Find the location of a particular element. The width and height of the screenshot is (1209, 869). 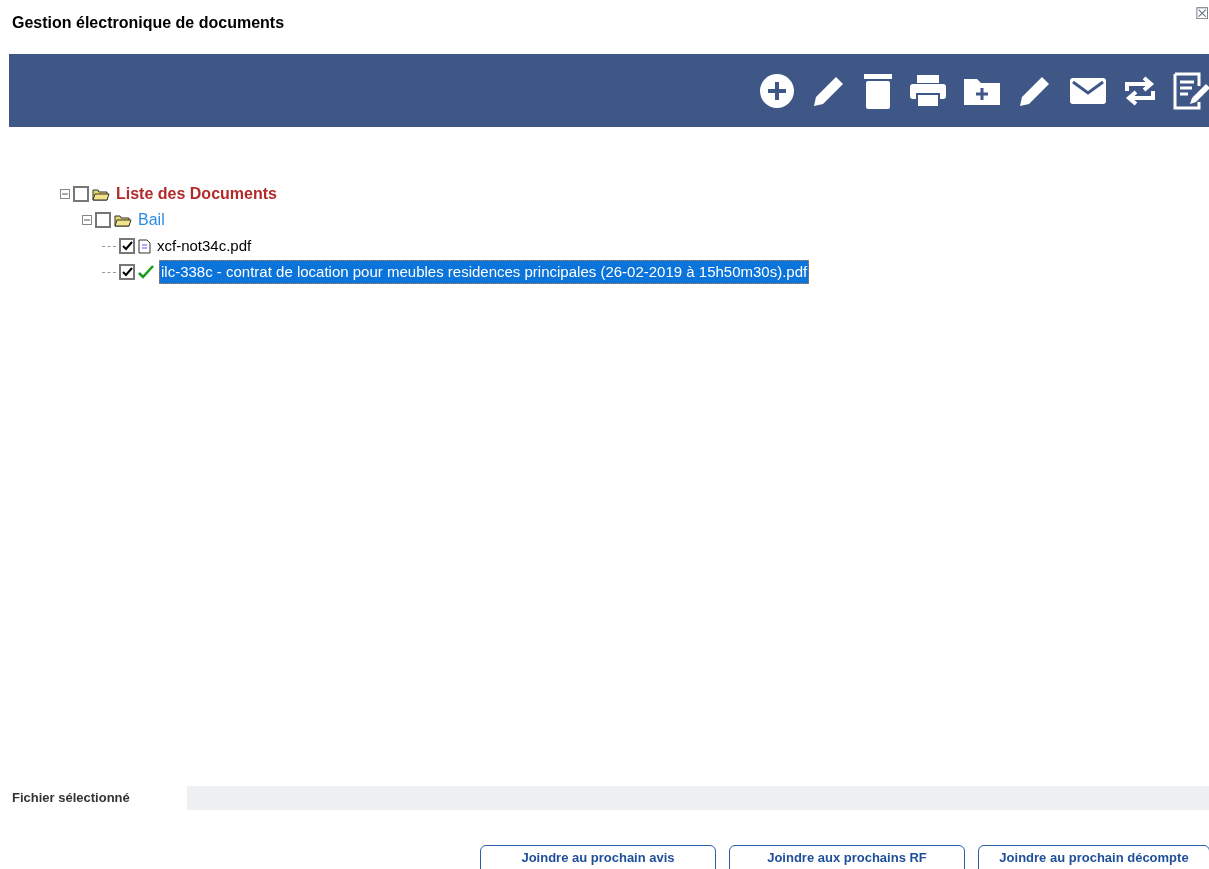

window-title: Gestion électronique de documents is located at coordinates (148, 23).